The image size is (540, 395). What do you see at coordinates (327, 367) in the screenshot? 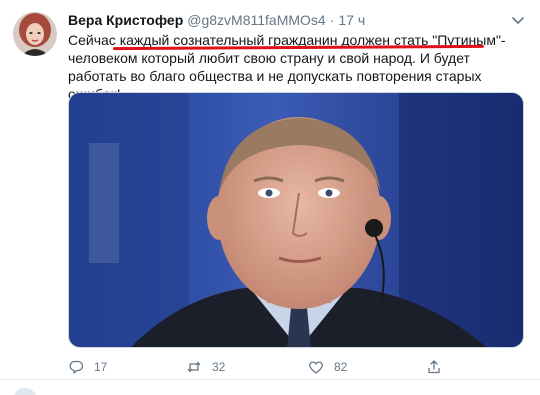
I see `like-button: 82` at bounding box center [327, 367].